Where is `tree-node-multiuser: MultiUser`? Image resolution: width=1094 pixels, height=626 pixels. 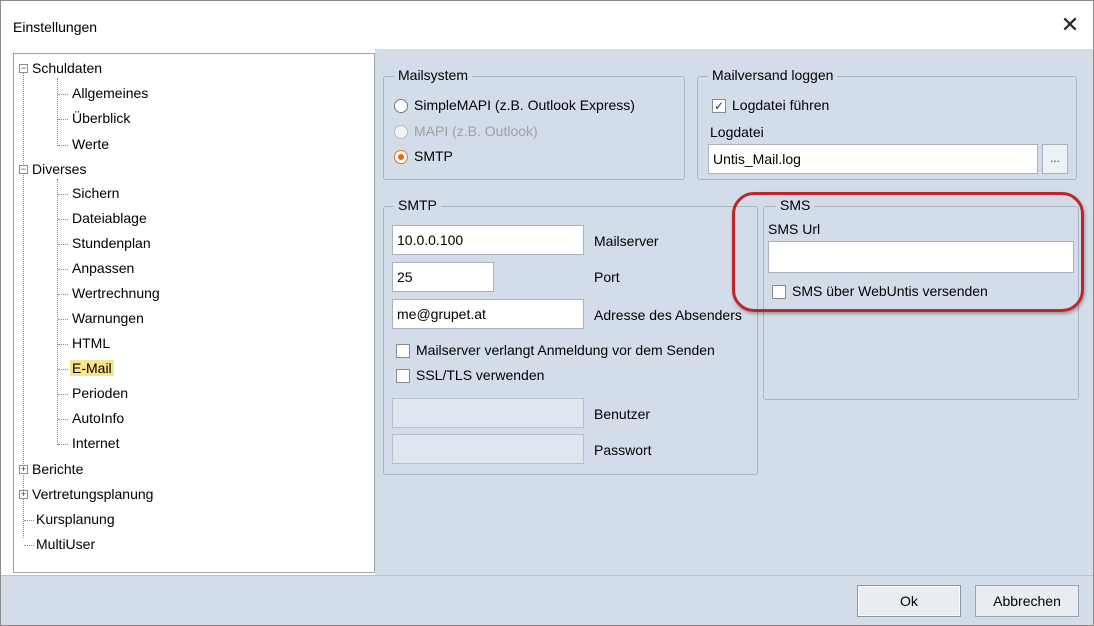 tree-node-multiuser: MultiUser is located at coordinates (65, 544).